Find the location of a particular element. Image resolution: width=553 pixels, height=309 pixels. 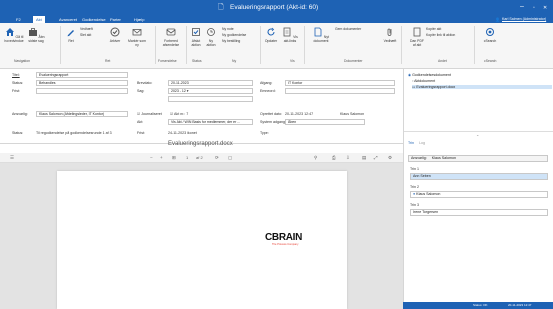

complete-action-button: Afslut aktion is located at coordinates (196, 37).